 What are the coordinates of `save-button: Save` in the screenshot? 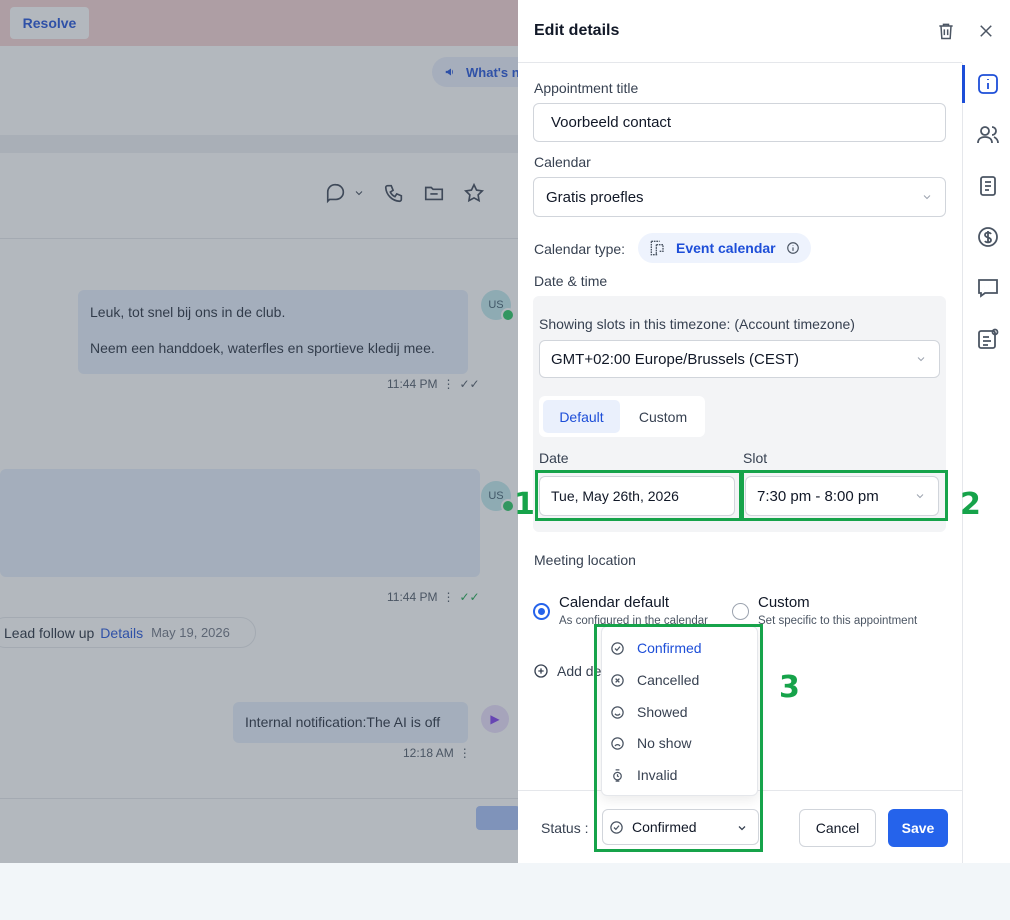 It's located at (918, 828).